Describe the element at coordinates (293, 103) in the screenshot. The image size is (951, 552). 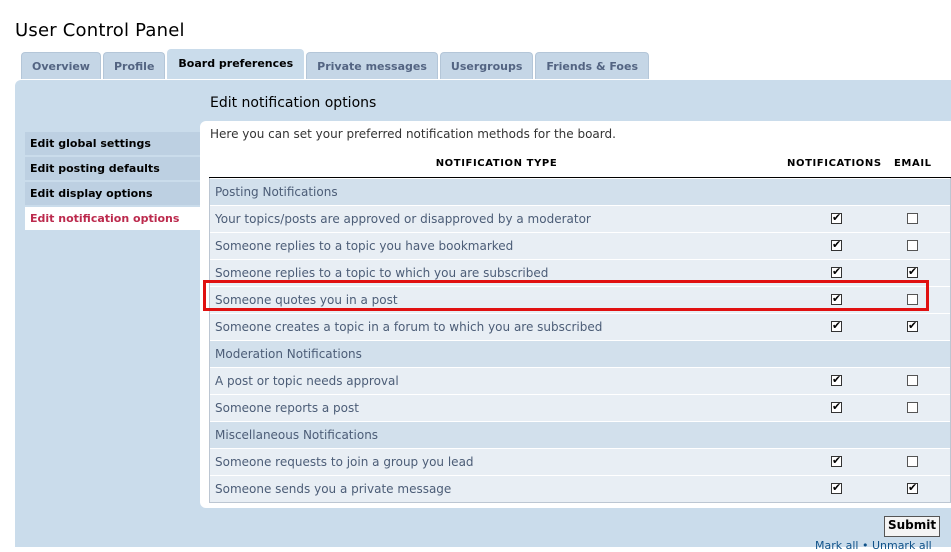
I see `section-title: Edit notification options` at that location.